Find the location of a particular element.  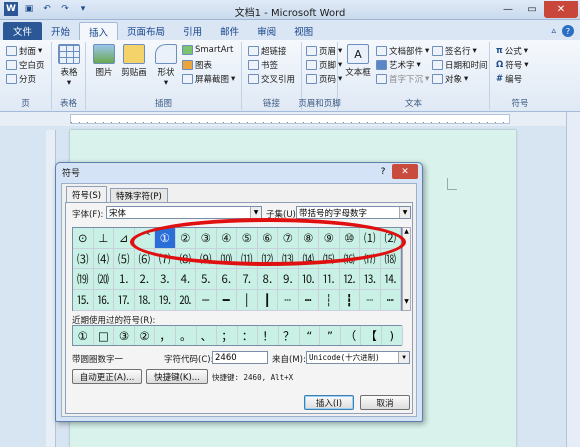

symbol-cell: ⒌ is located at coordinates (206, 280).